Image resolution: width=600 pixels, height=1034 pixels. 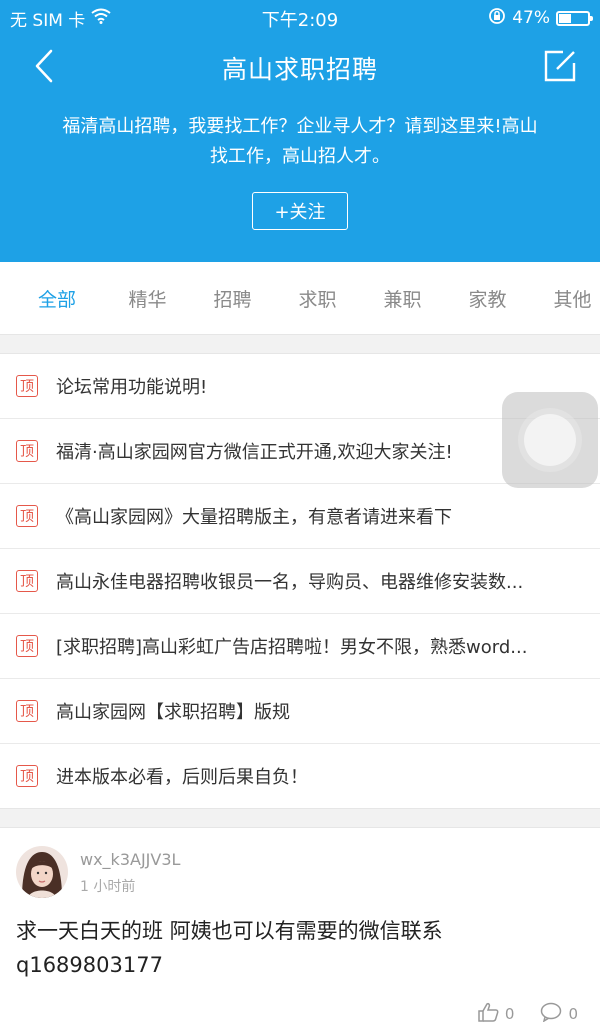 I want to click on tab-other: 其他, so click(x=565, y=298).